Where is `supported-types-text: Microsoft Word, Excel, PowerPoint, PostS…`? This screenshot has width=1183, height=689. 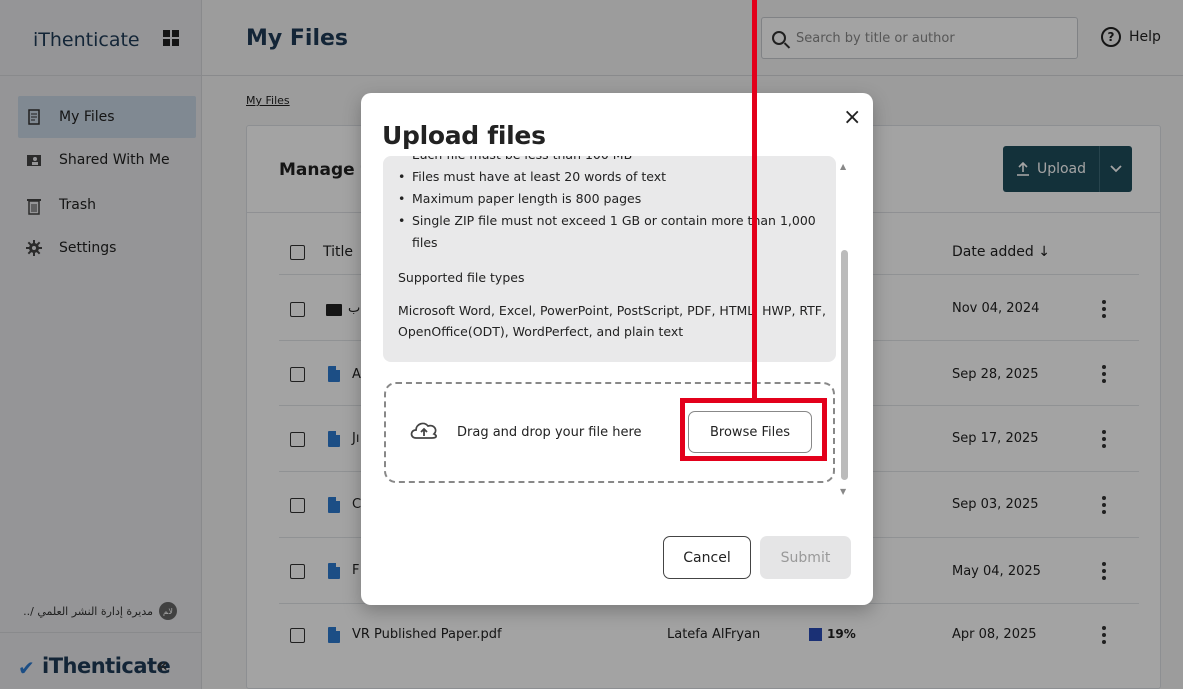
supported-types-text: Microsoft Word, Excel, PowerPoint, PostS… is located at coordinates (612, 321).